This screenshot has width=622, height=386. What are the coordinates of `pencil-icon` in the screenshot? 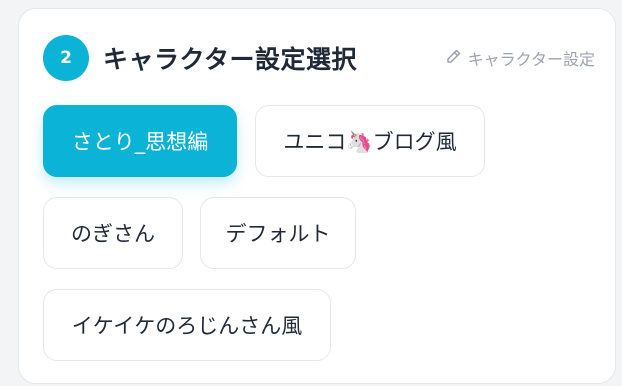 It's located at (457, 58).